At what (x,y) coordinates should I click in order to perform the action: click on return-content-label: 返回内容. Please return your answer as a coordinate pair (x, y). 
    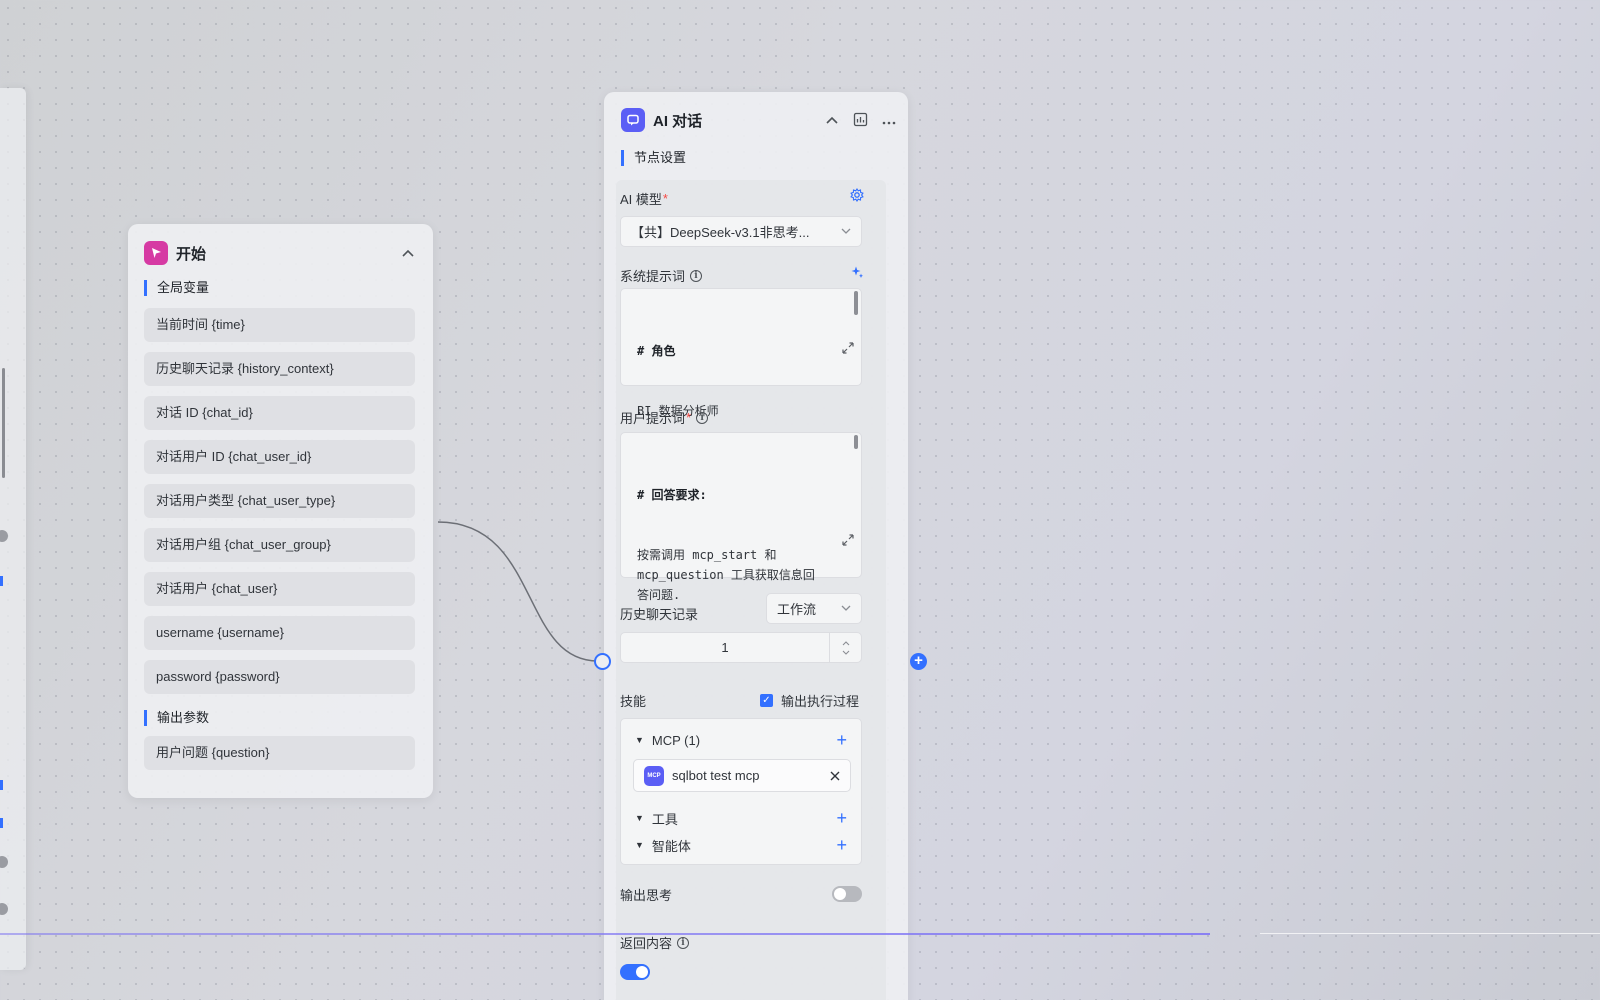
    Looking at the image, I should click on (646, 943).